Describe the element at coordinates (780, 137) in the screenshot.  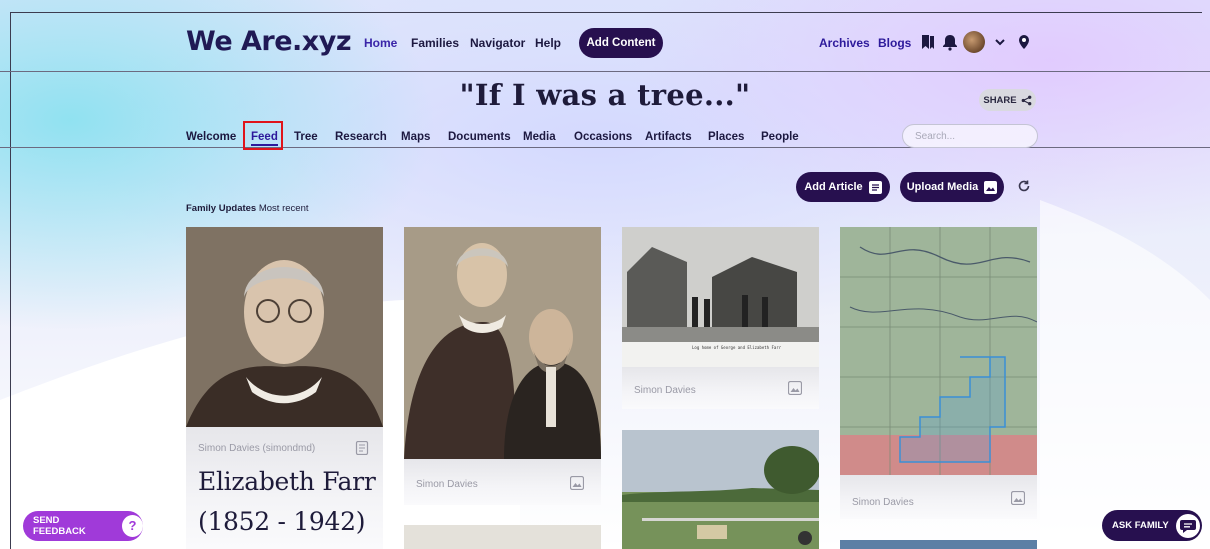
I see `tab-people: People` at that location.